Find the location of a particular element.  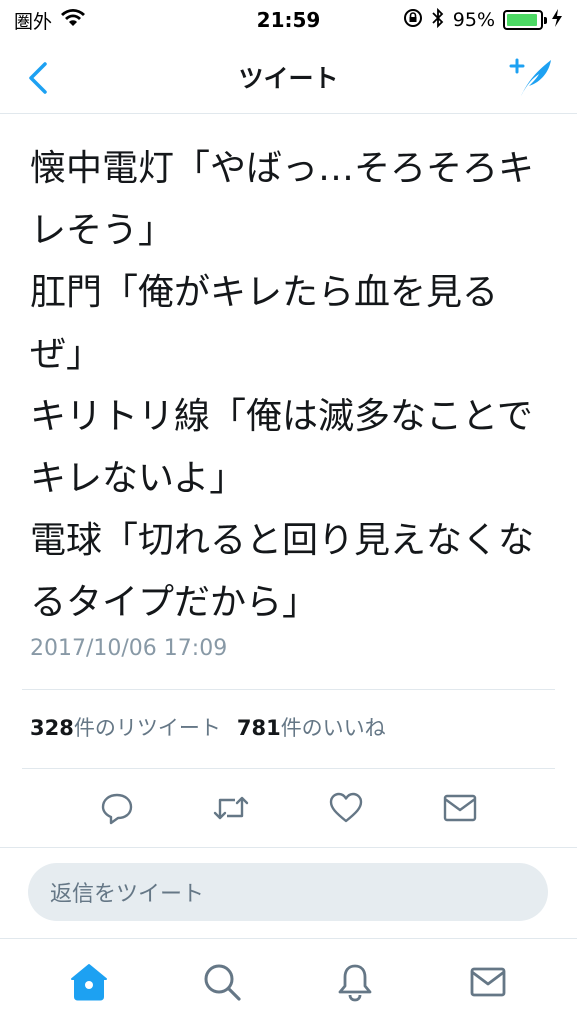

nav-bar: ツイート is located at coordinates (288, 77).